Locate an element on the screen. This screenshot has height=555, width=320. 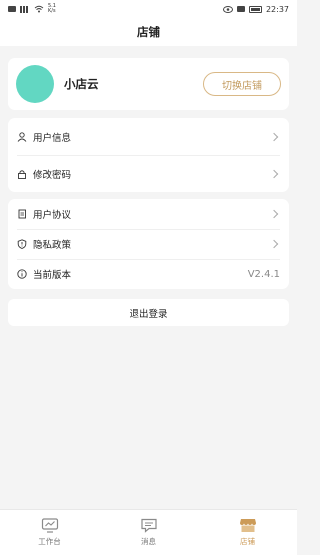
avatar is located at coordinates (35, 84).